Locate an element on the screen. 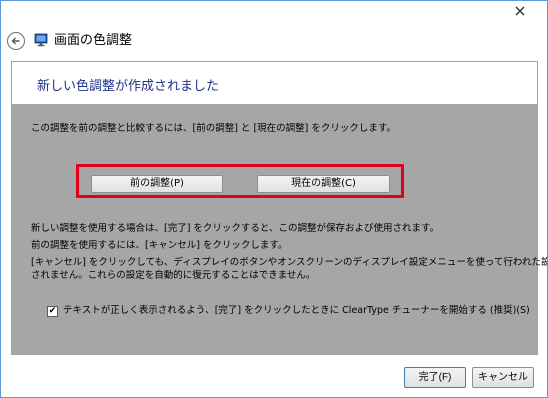  close-icon is located at coordinates (520, 11).